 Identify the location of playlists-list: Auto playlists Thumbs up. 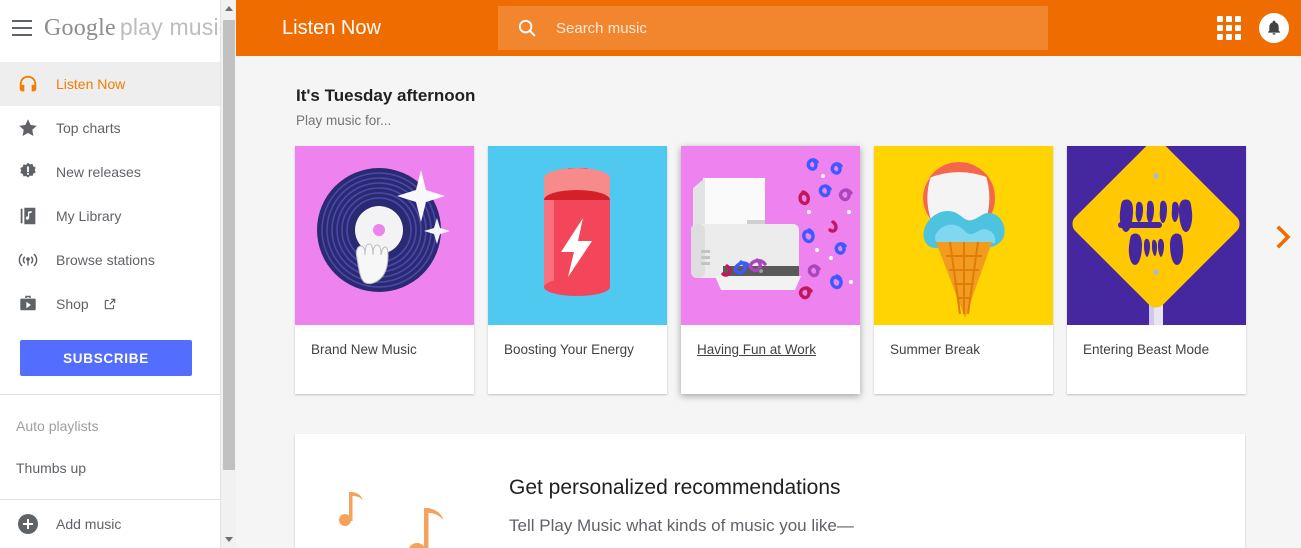
(110, 447).